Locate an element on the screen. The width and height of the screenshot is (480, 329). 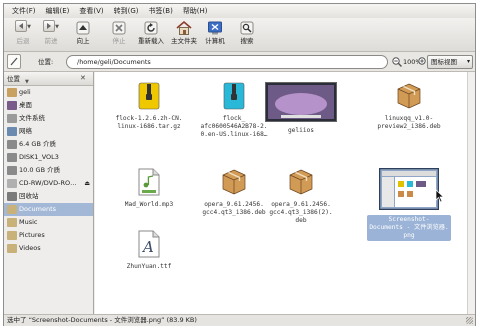
computer-label: 计算机 is located at coordinates (215, 41).